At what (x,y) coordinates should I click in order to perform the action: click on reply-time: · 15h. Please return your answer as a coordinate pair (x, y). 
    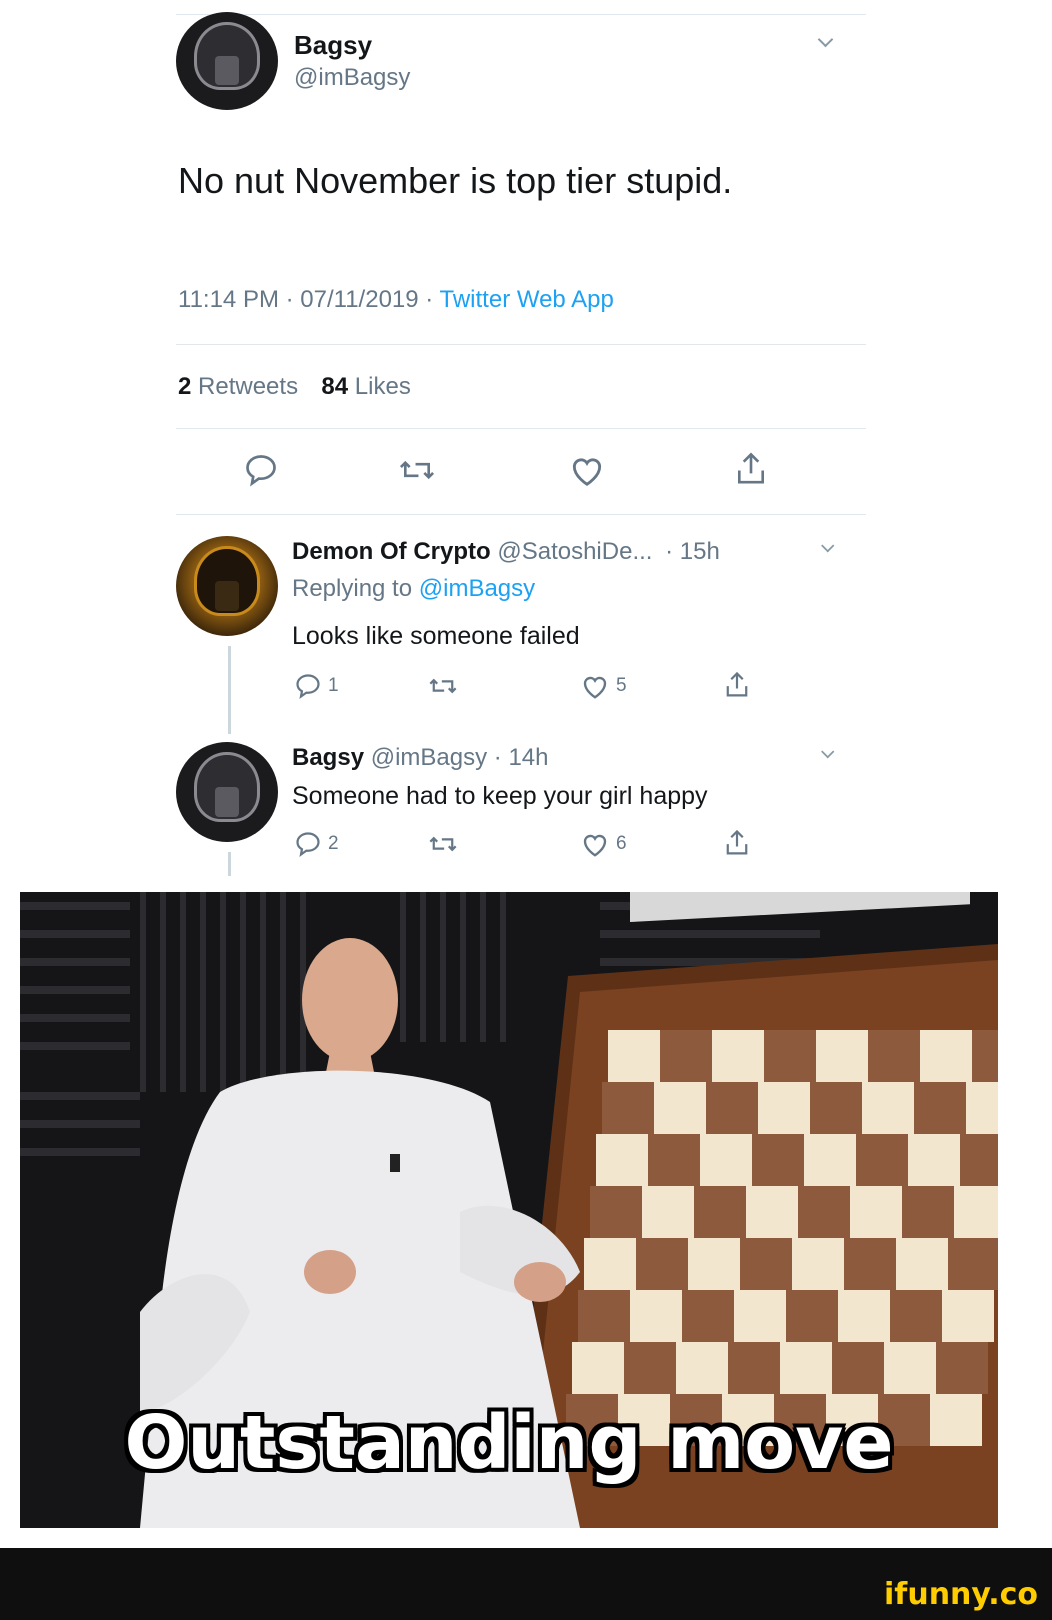
    Looking at the image, I should click on (692, 551).